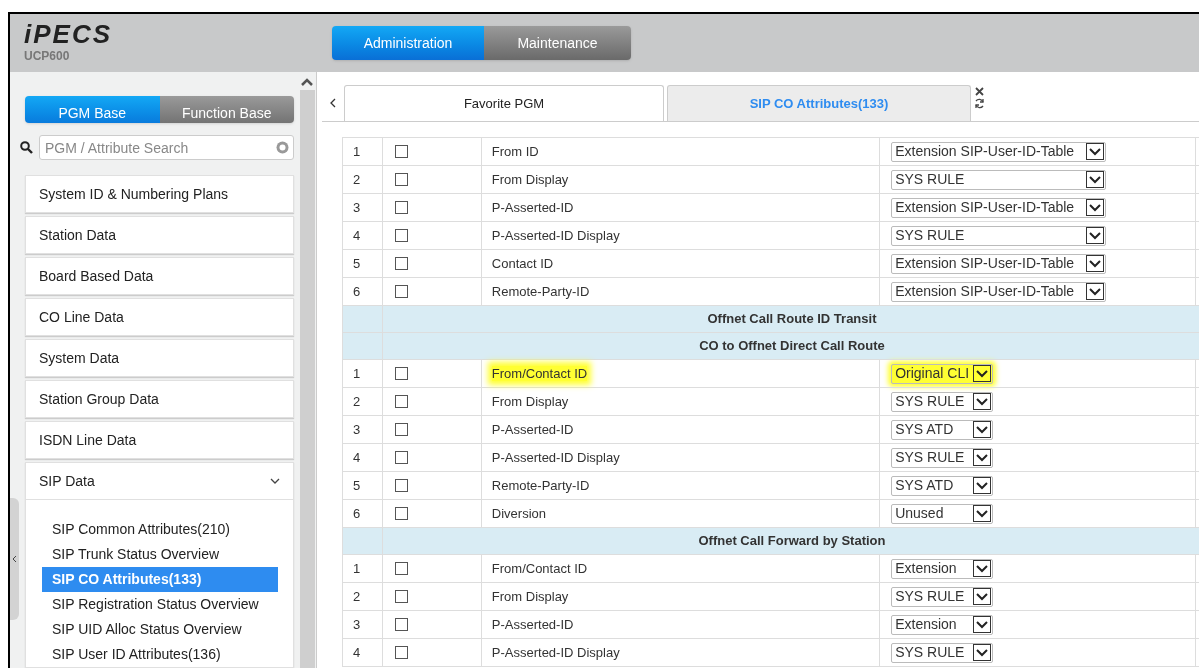  Describe the element at coordinates (26, 147) in the screenshot. I see `search-icon` at that location.